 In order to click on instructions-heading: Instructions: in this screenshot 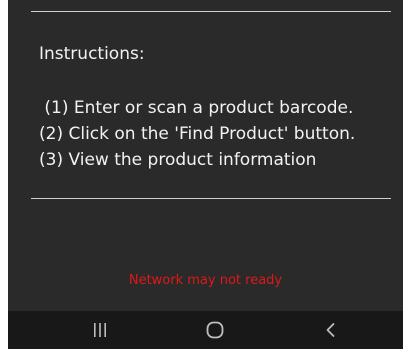, I will do `click(92, 54)`.